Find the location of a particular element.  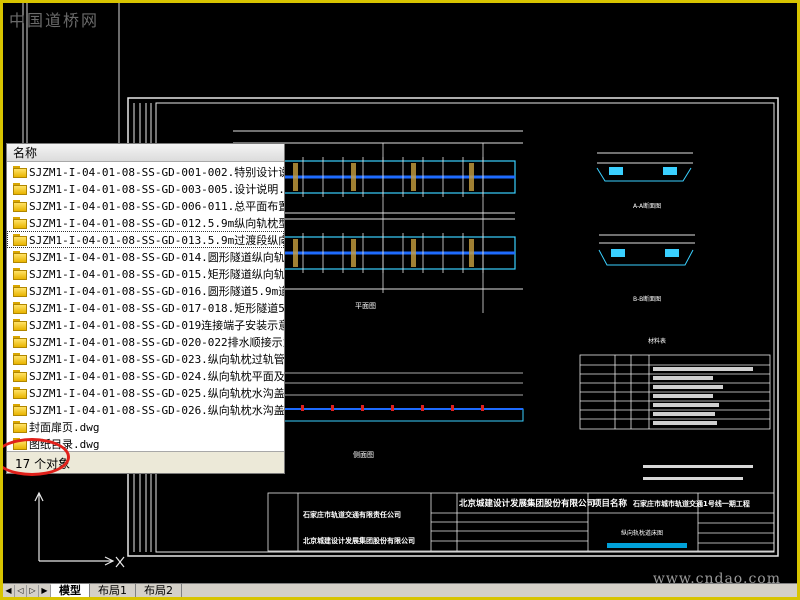

label-material: 材料表 is located at coordinates (657, 341).